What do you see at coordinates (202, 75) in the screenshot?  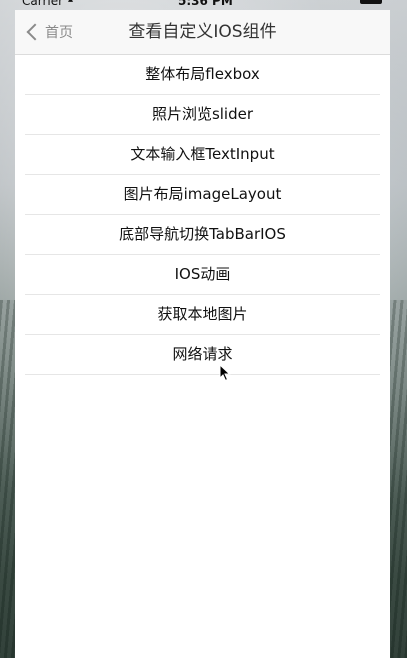 I see `menu-item-flexbox: 整体布局flexbox` at bounding box center [202, 75].